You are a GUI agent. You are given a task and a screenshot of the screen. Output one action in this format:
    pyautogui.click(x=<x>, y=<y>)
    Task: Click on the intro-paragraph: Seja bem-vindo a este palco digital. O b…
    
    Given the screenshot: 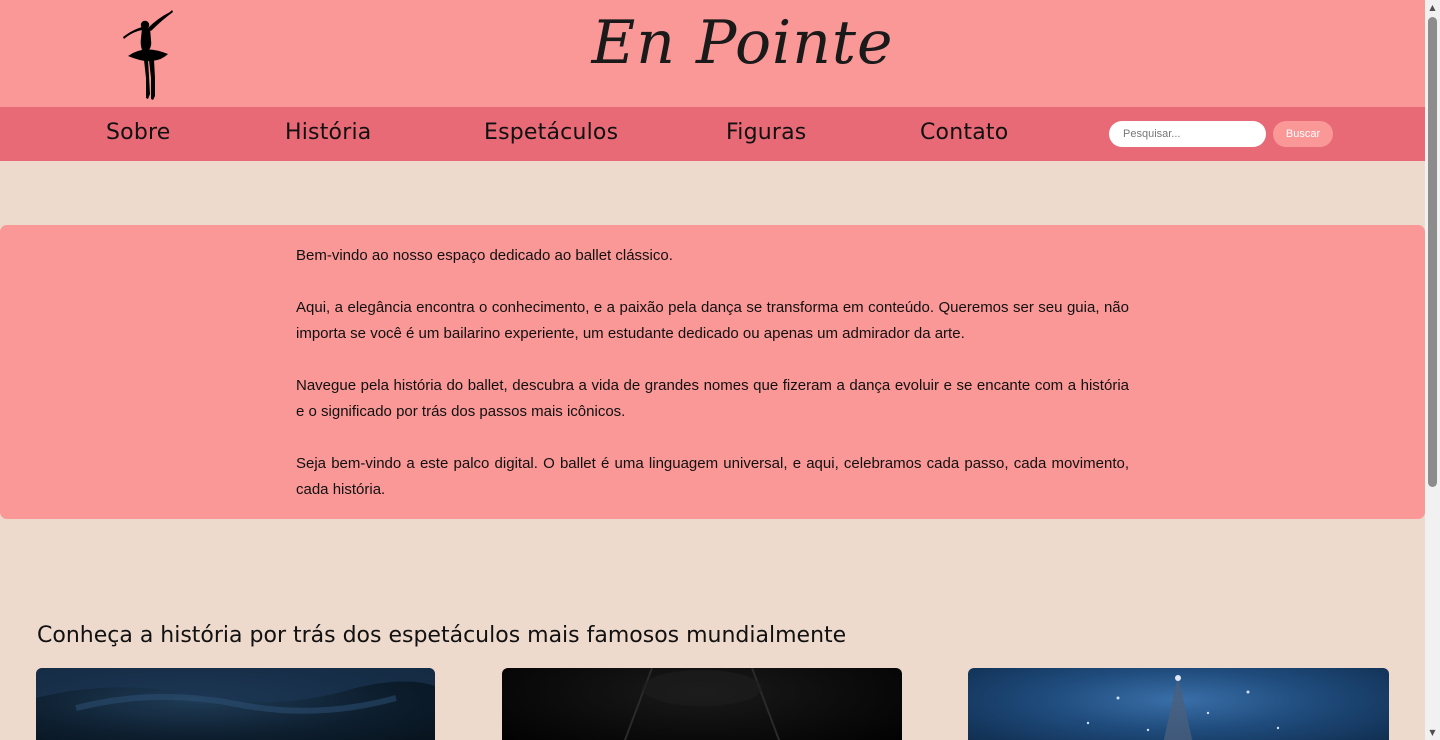 What is the action you would take?
    pyautogui.click(x=712, y=476)
    